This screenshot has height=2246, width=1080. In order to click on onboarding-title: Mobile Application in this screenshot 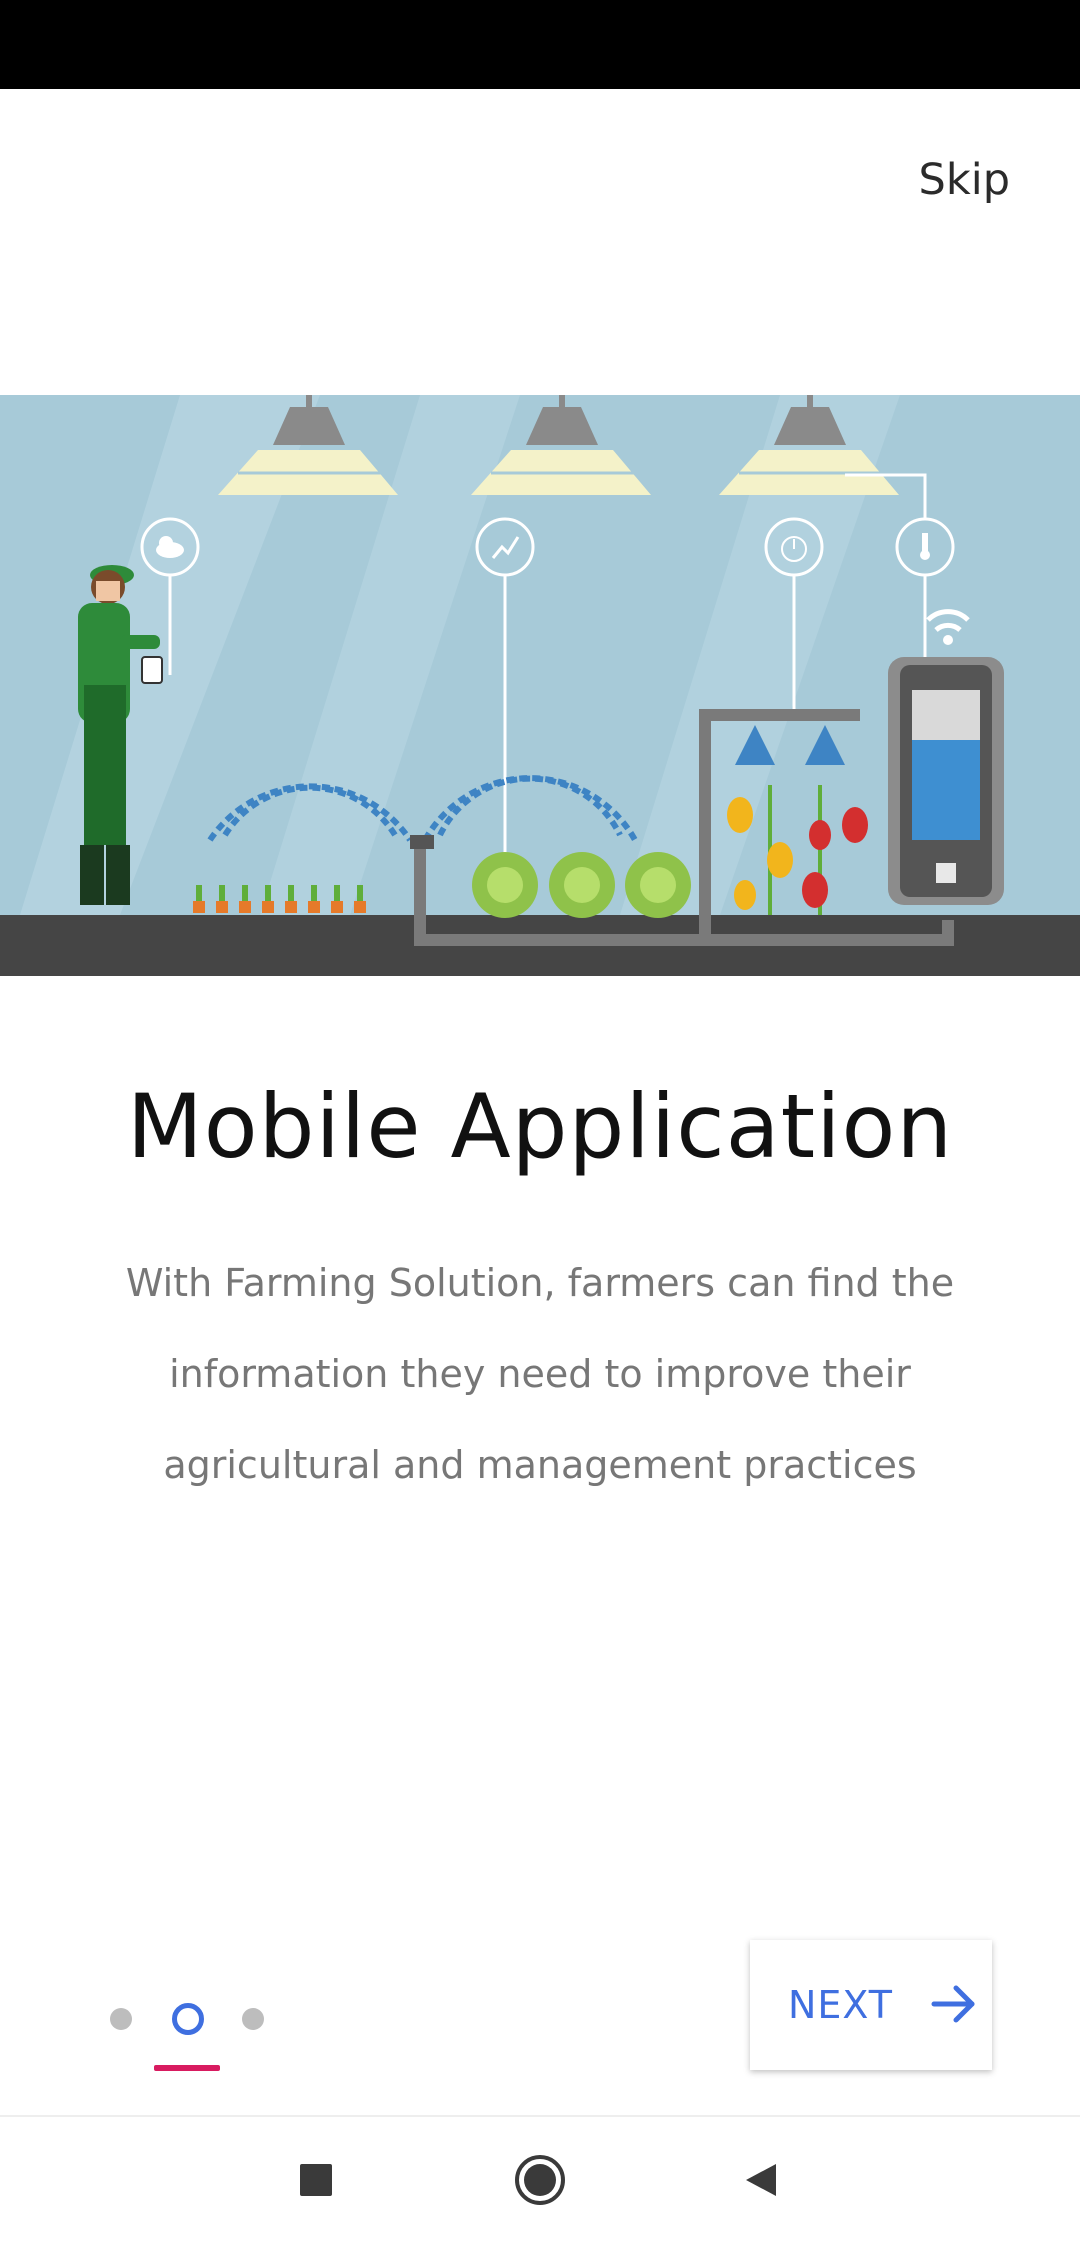, I will do `click(540, 1126)`.